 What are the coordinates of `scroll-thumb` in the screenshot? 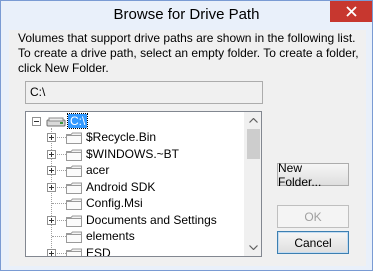 It's located at (253, 144).